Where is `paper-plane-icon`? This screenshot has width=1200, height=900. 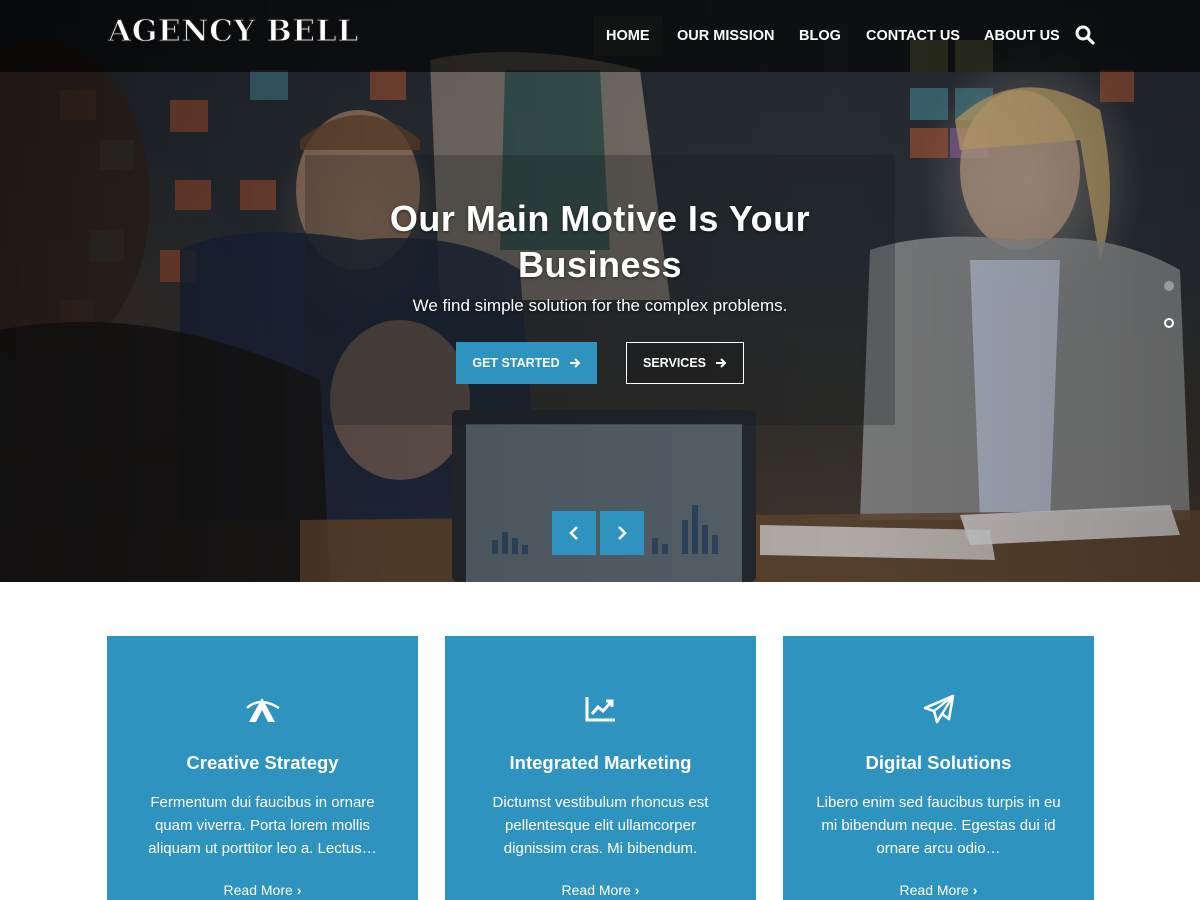 paper-plane-icon is located at coordinates (939, 709).